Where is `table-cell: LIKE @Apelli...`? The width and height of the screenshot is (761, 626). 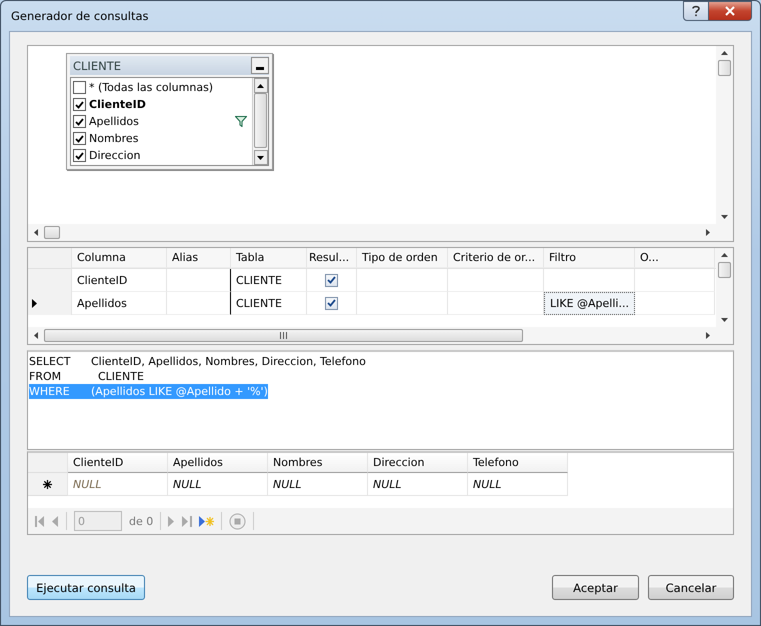
table-cell: LIKE @Apelli... is located at coordinates (589, 303).